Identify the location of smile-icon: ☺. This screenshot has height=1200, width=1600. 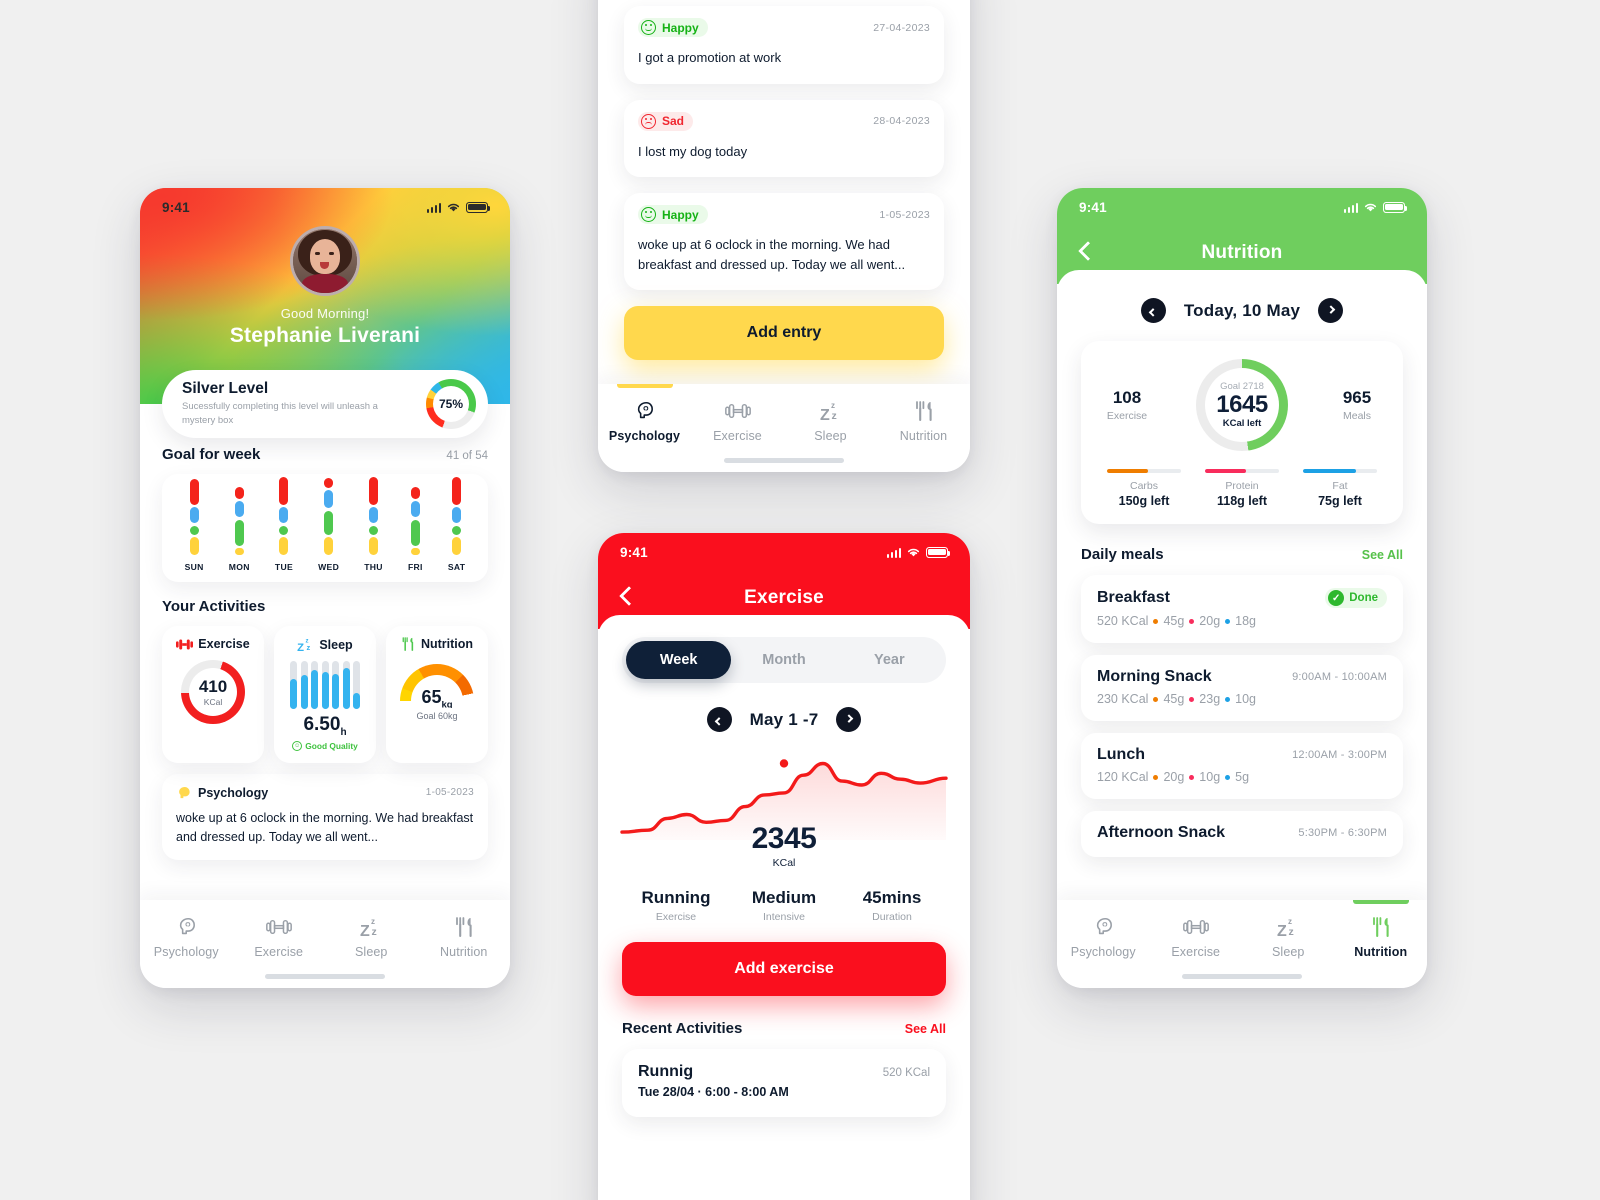
(297, 745).